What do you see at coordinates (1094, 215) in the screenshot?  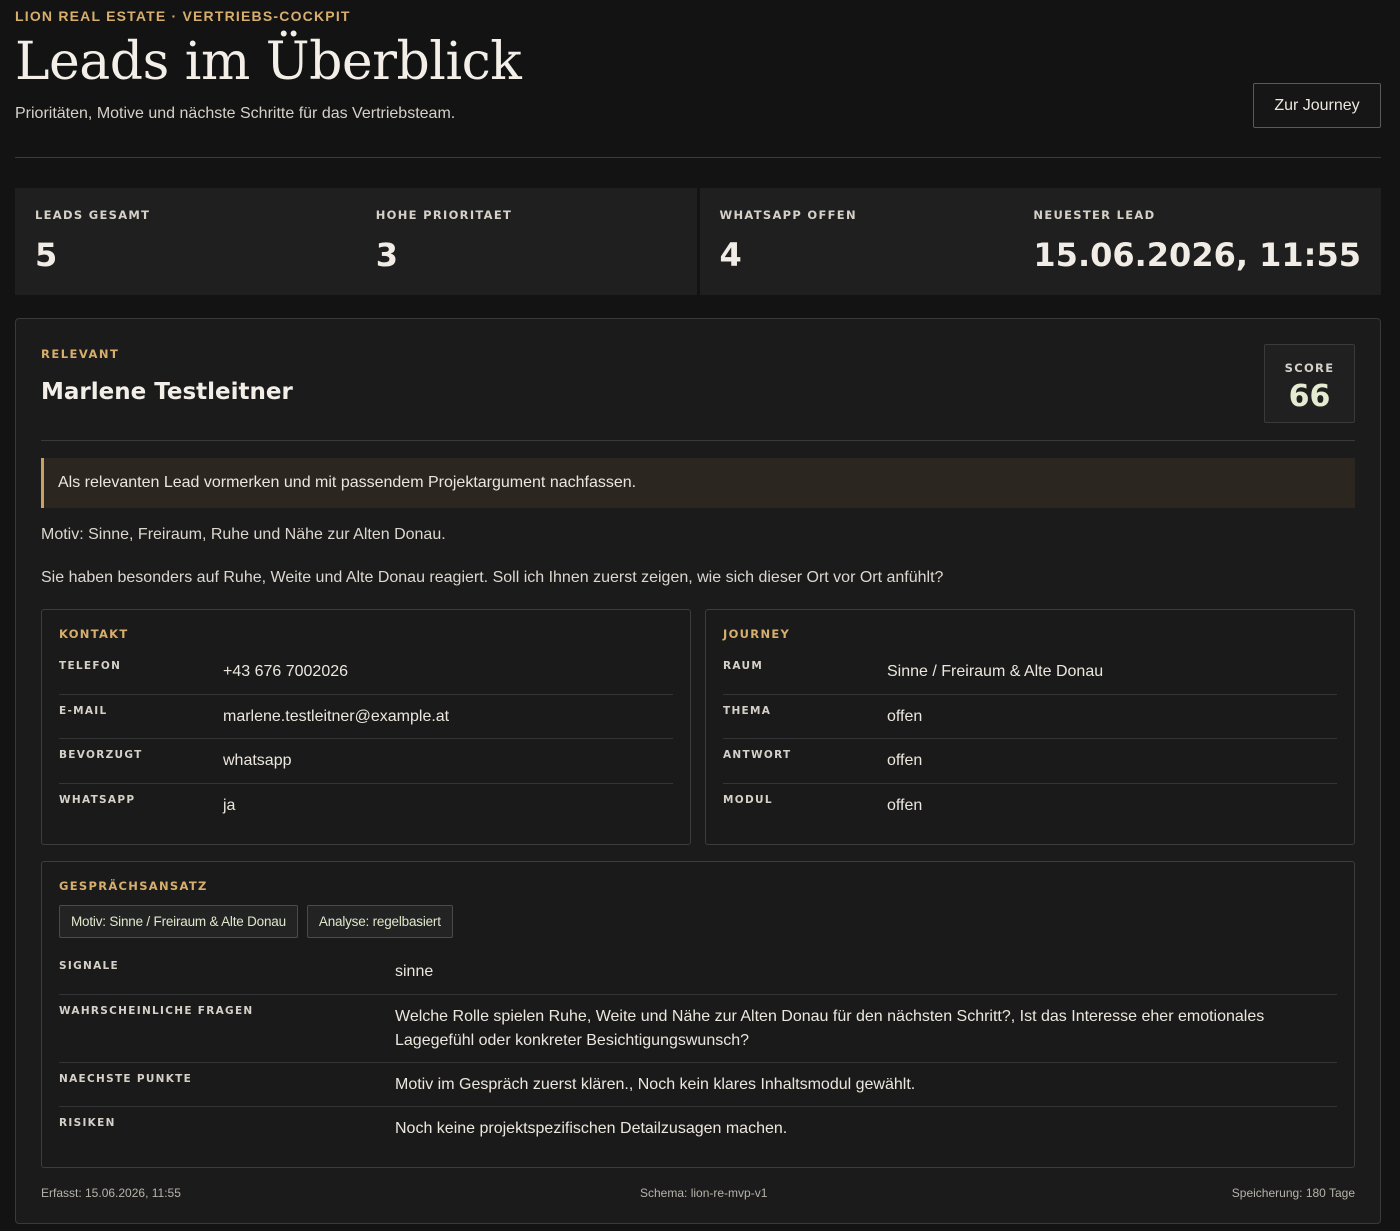 I see `stat-label: NEUESTER LEAD` at bounding box center [1094, 215].